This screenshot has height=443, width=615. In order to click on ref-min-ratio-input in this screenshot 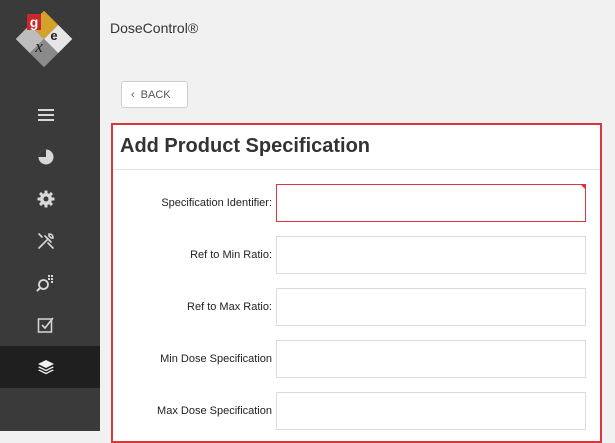, I will do `click(431, 255)`.